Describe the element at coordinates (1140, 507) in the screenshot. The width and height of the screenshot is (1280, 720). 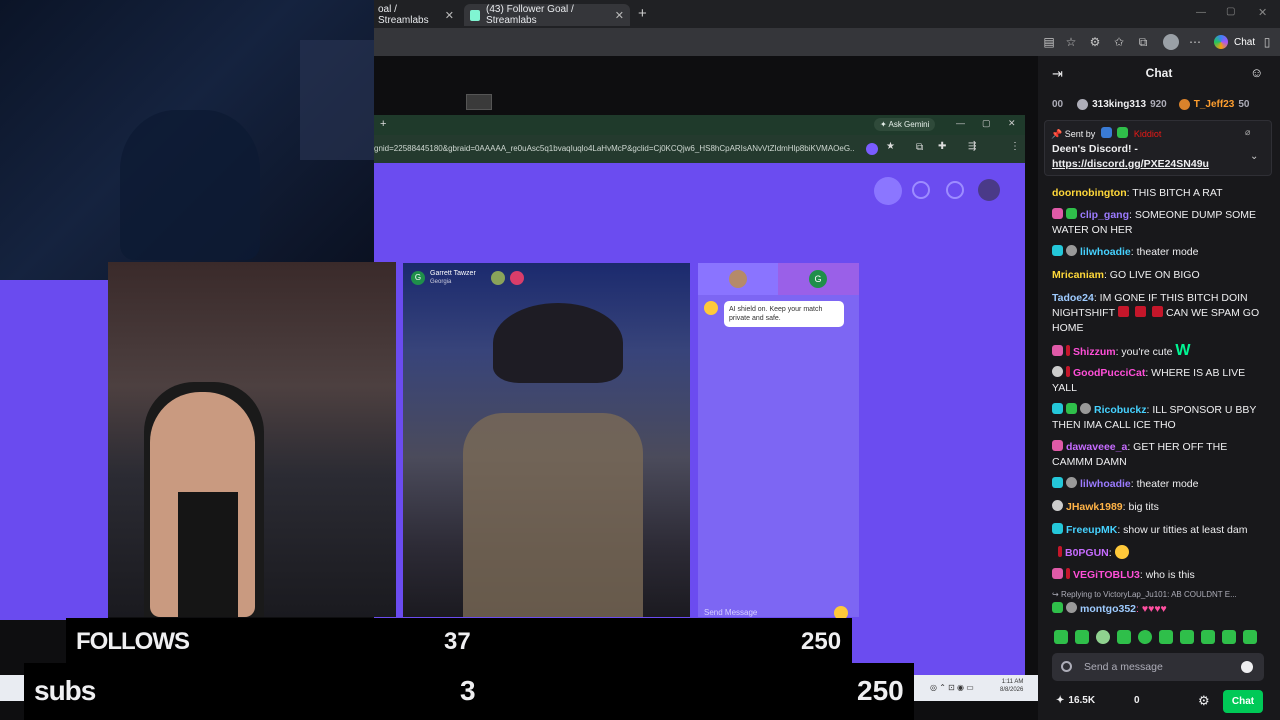
I see `chat-text: : big tits` at that location.